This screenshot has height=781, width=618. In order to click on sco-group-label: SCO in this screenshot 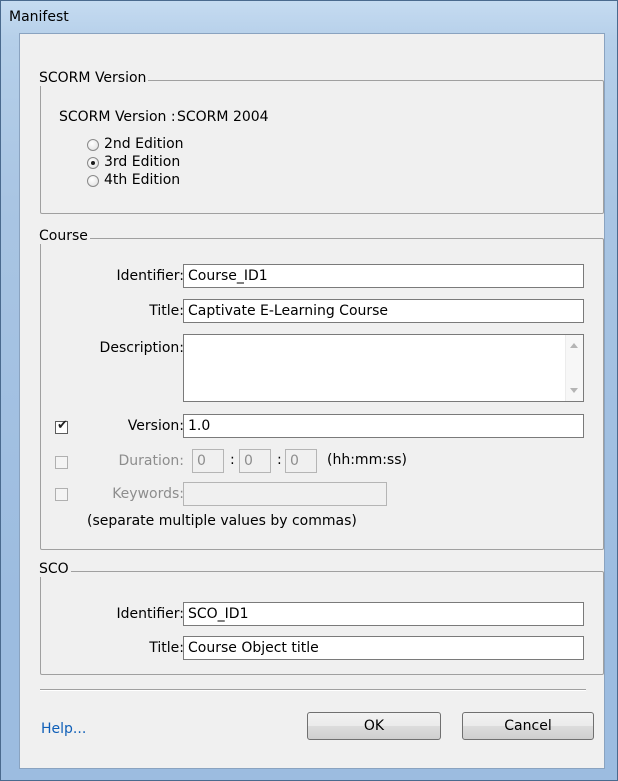, I will do `click(55, 569)`.